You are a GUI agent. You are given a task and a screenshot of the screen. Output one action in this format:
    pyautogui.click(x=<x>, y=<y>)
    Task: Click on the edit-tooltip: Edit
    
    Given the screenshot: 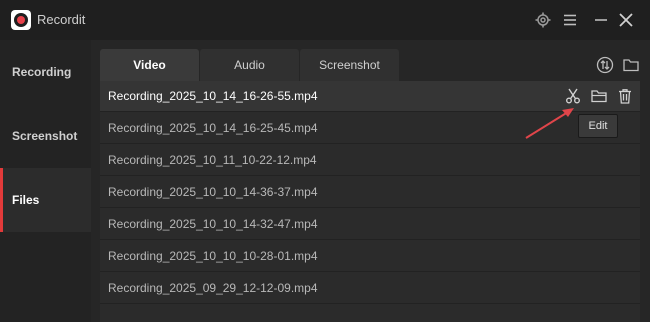 What is the action you would take?
    pyautogui.click(x=598, y=126)
    